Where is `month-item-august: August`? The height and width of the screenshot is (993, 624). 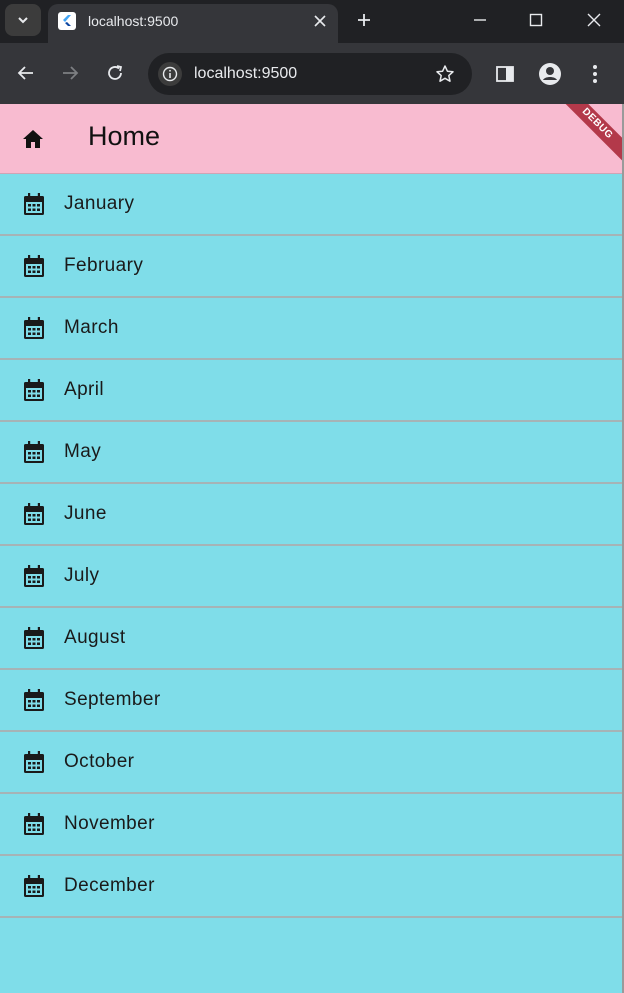
month-item-august: August is located at coordinates (311, 639).